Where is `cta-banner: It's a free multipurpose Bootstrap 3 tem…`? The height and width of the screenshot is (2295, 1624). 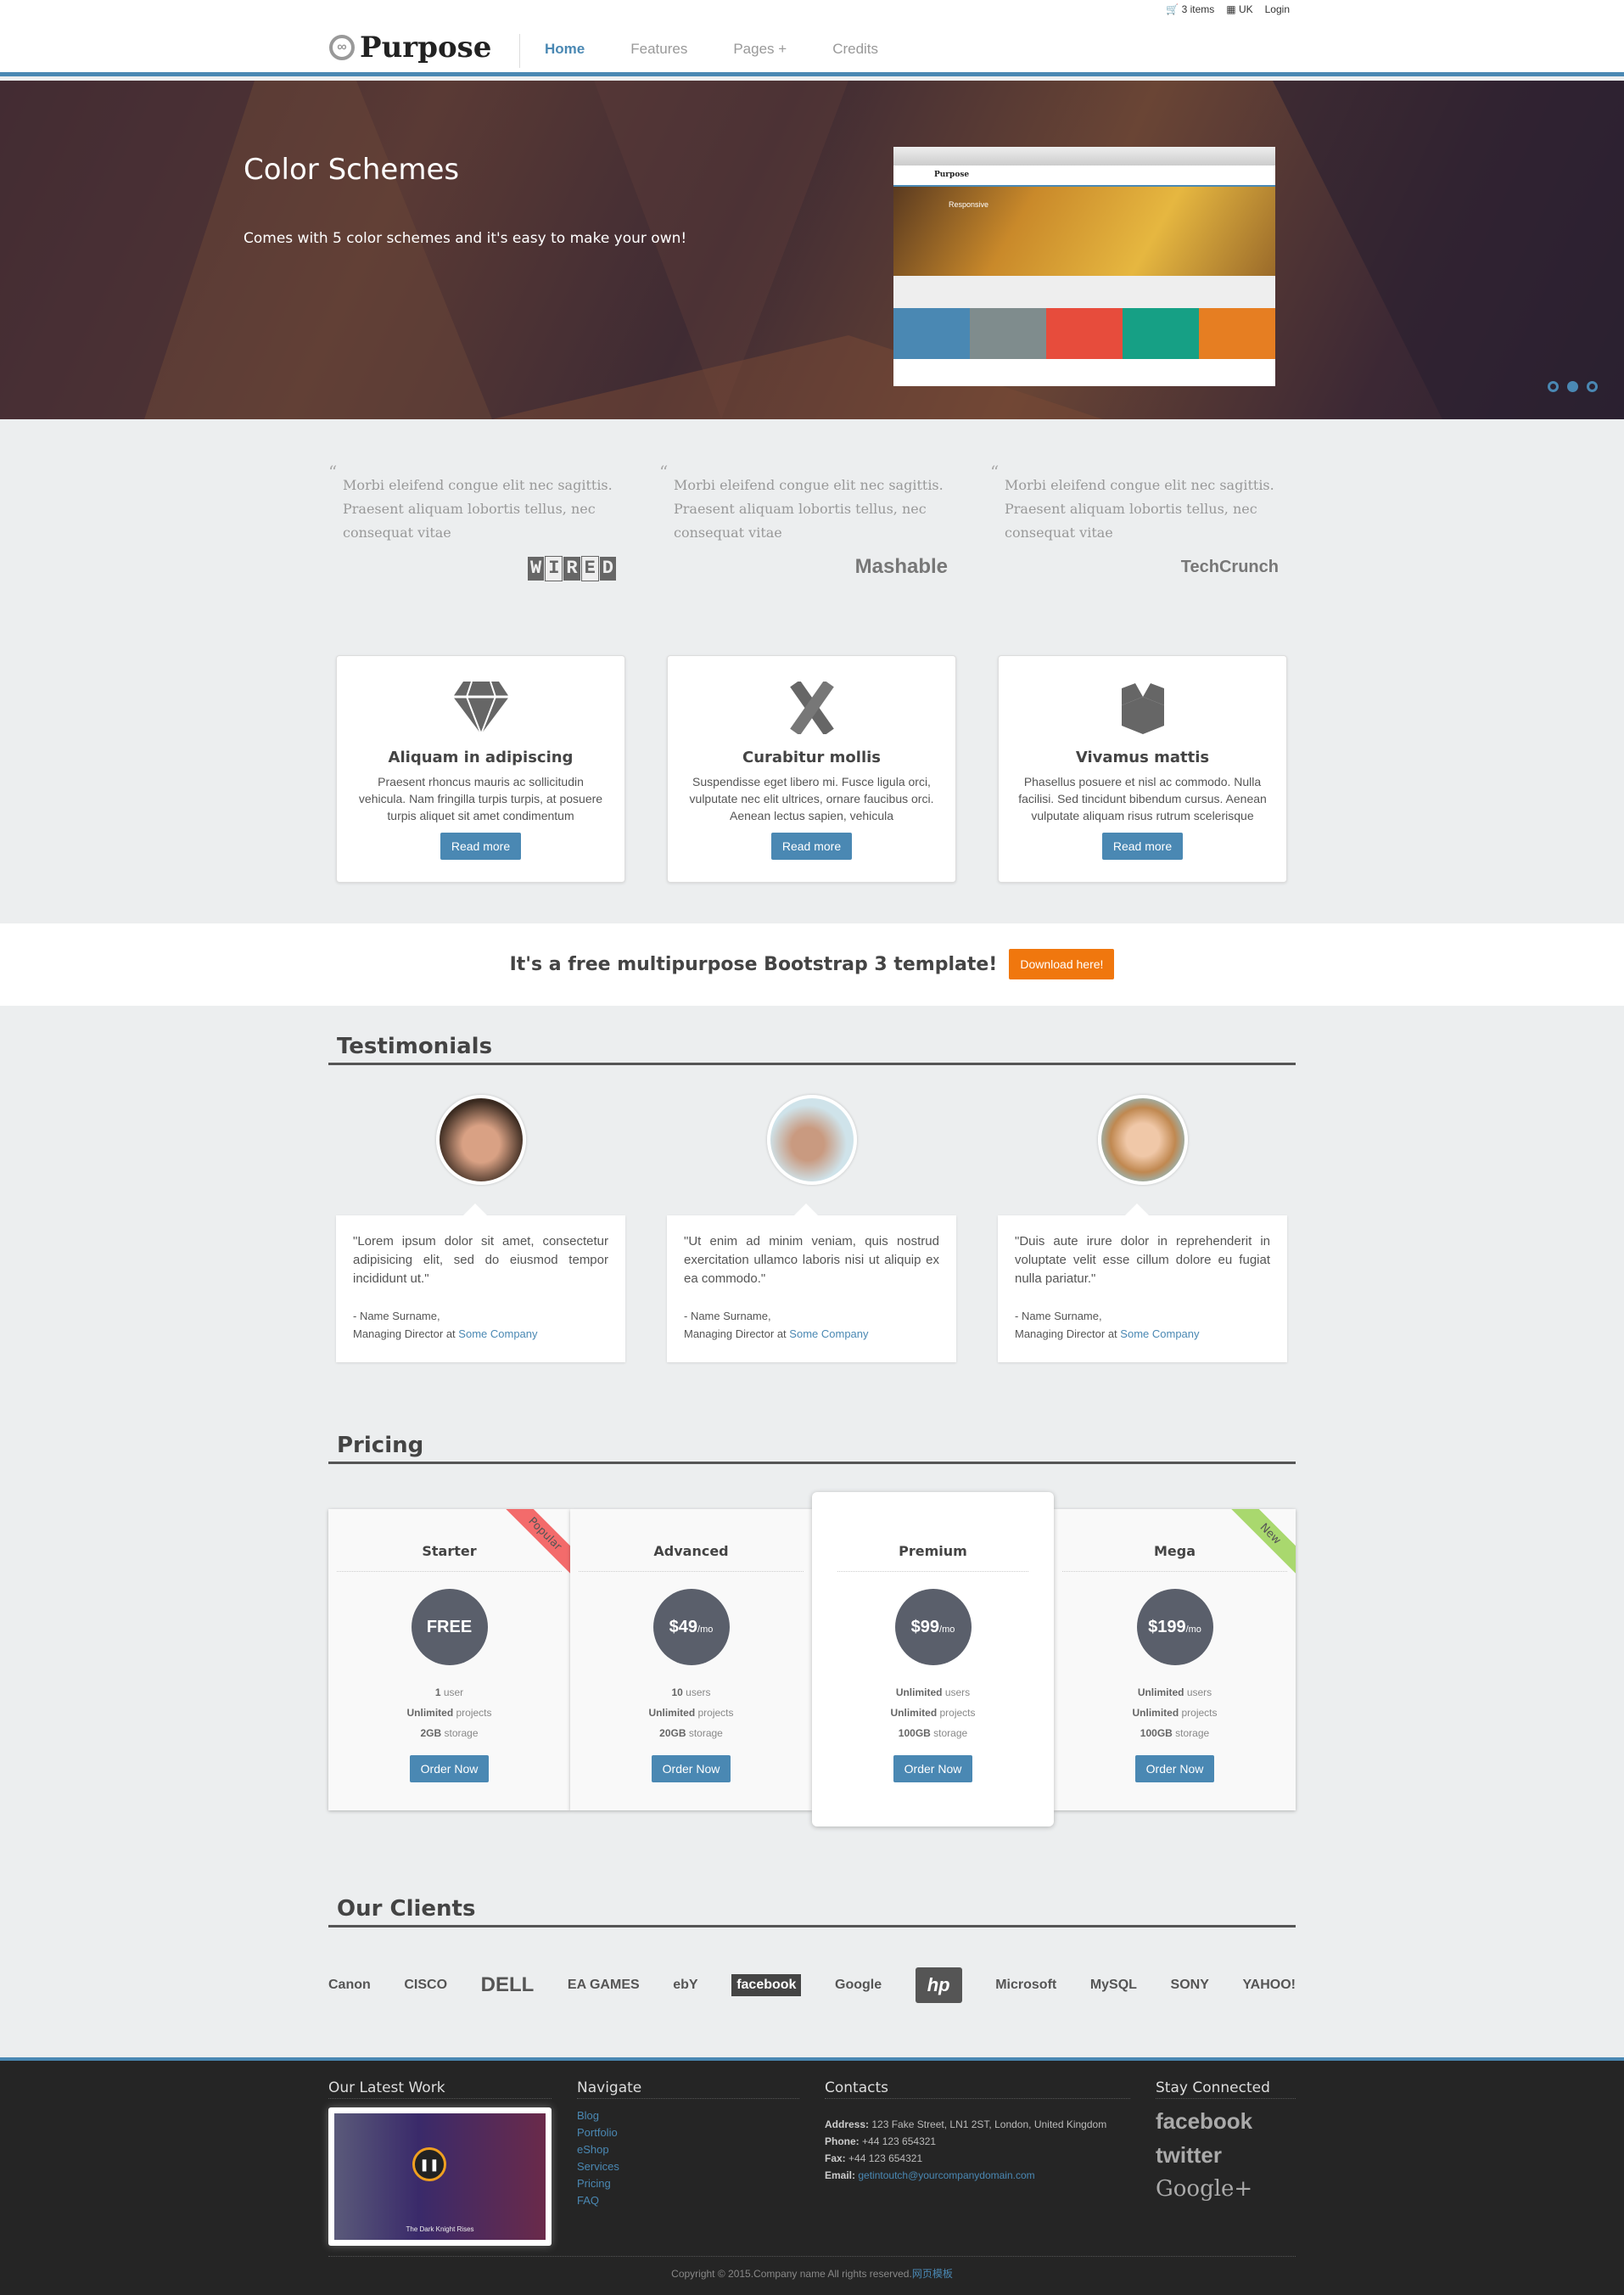
cta-banner: It's a free multipurpose Bootstrap 3 tem… is located at coordinates (812, 964).